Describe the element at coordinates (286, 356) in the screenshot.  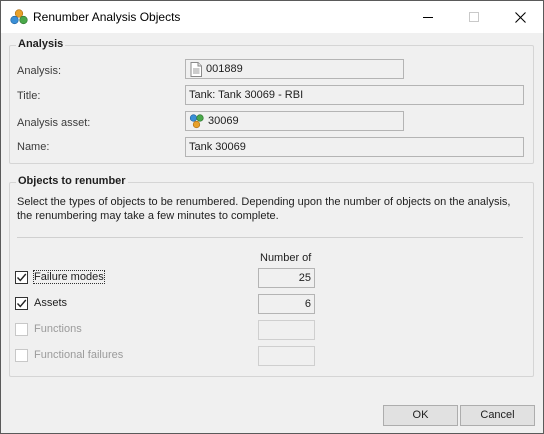
I see `functional-failures-count` at that location.